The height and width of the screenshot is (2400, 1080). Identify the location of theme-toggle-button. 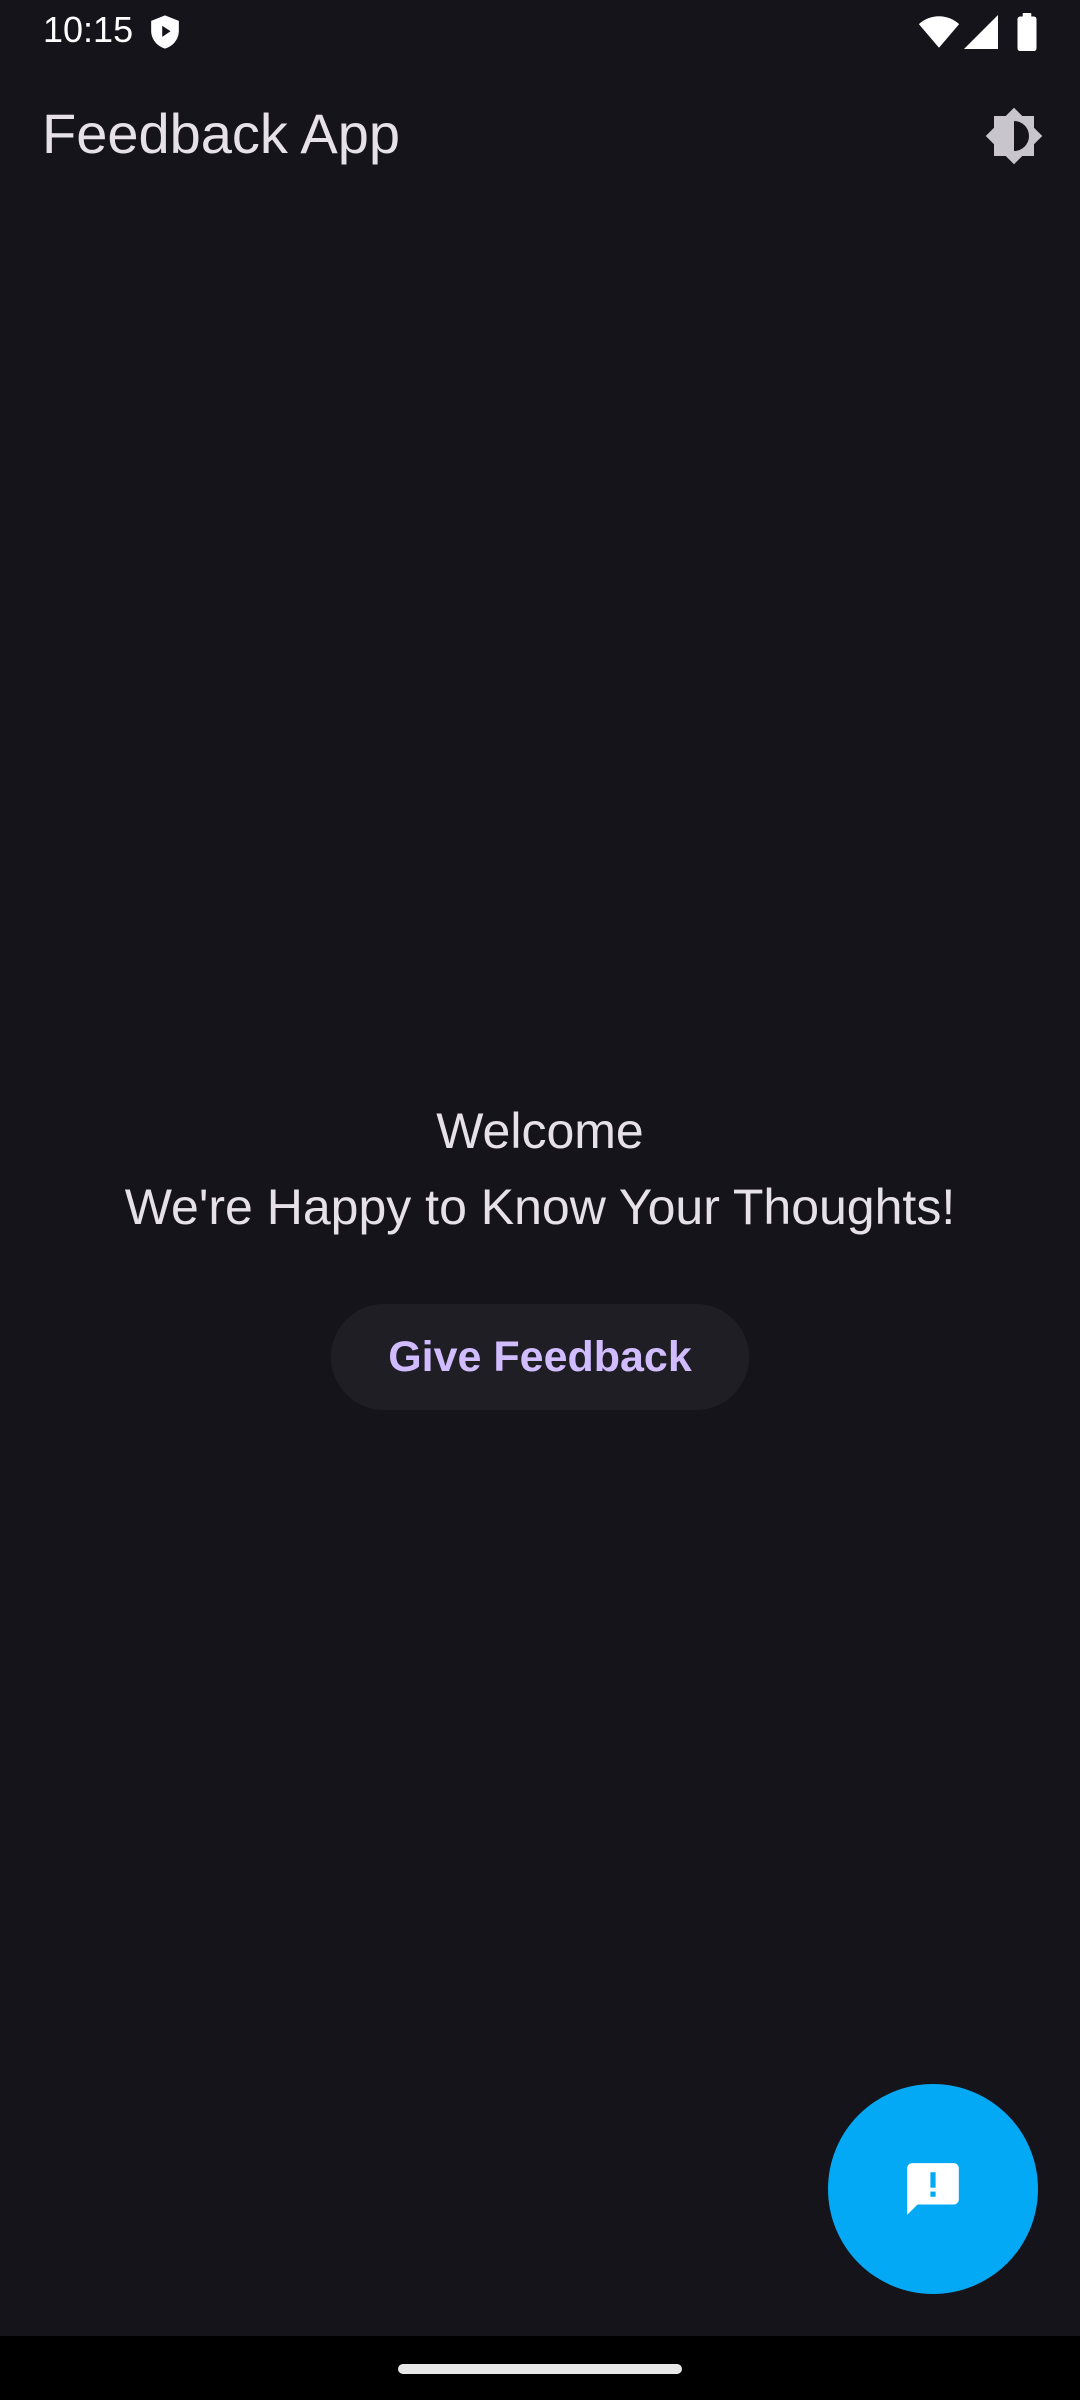
(1014, 136).